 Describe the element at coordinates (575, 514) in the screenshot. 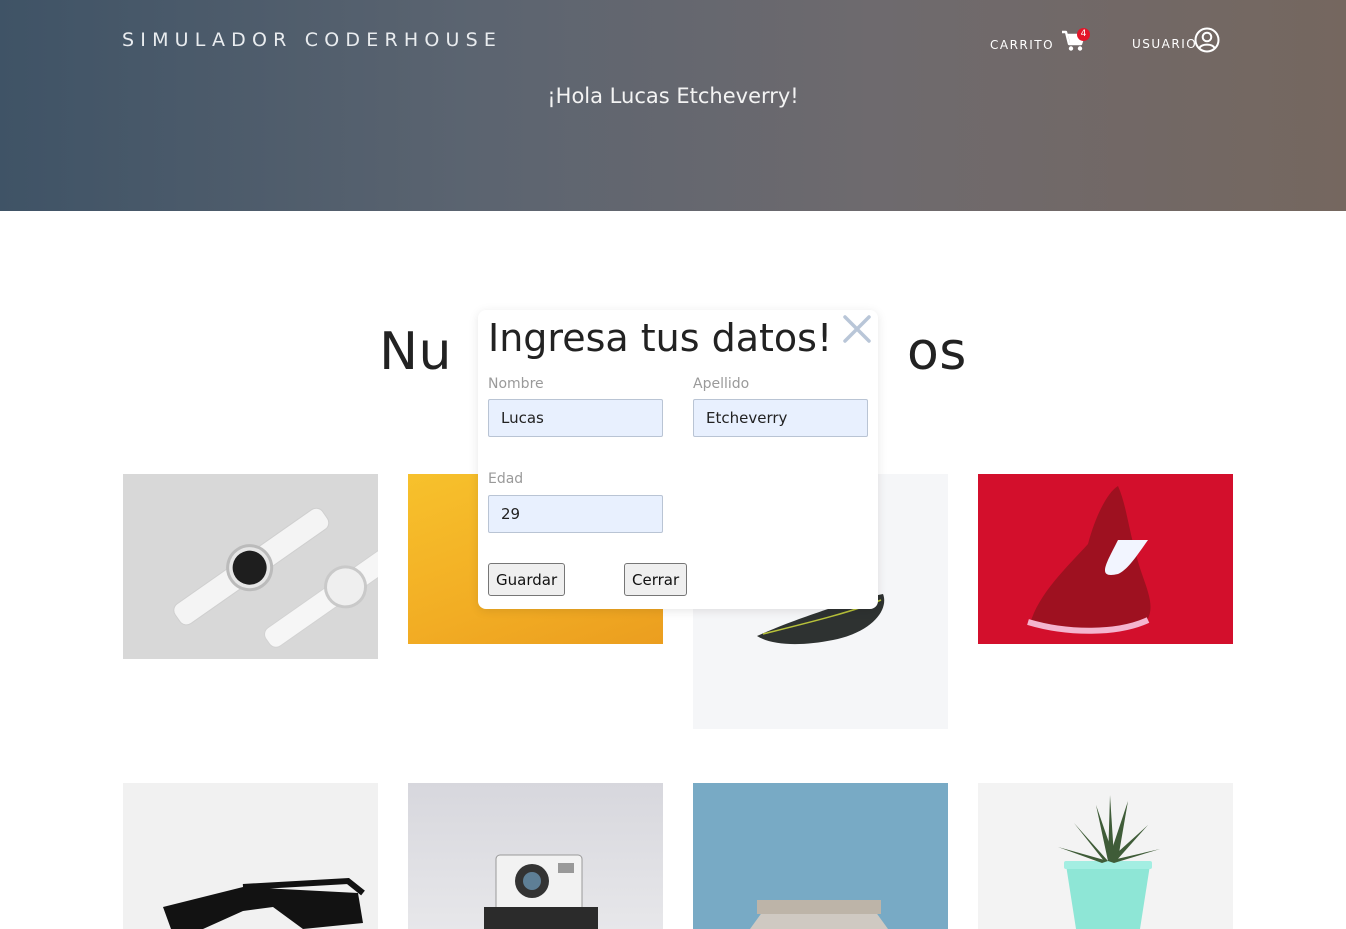

I see `edad-input` at that location.